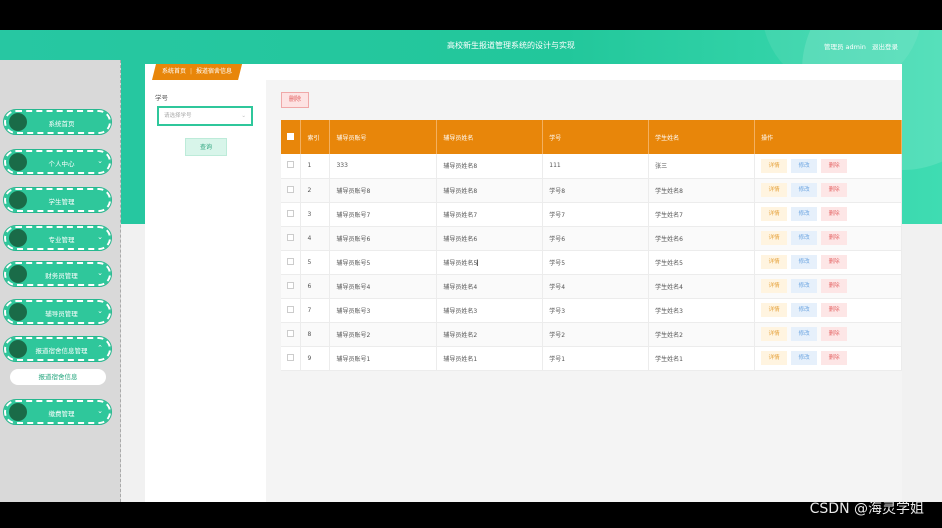 Image resolution: width=942 pixels, height=528 pixels. I want to click on sidebar-item: 财务员管理 ⌄, so click(57, 274).